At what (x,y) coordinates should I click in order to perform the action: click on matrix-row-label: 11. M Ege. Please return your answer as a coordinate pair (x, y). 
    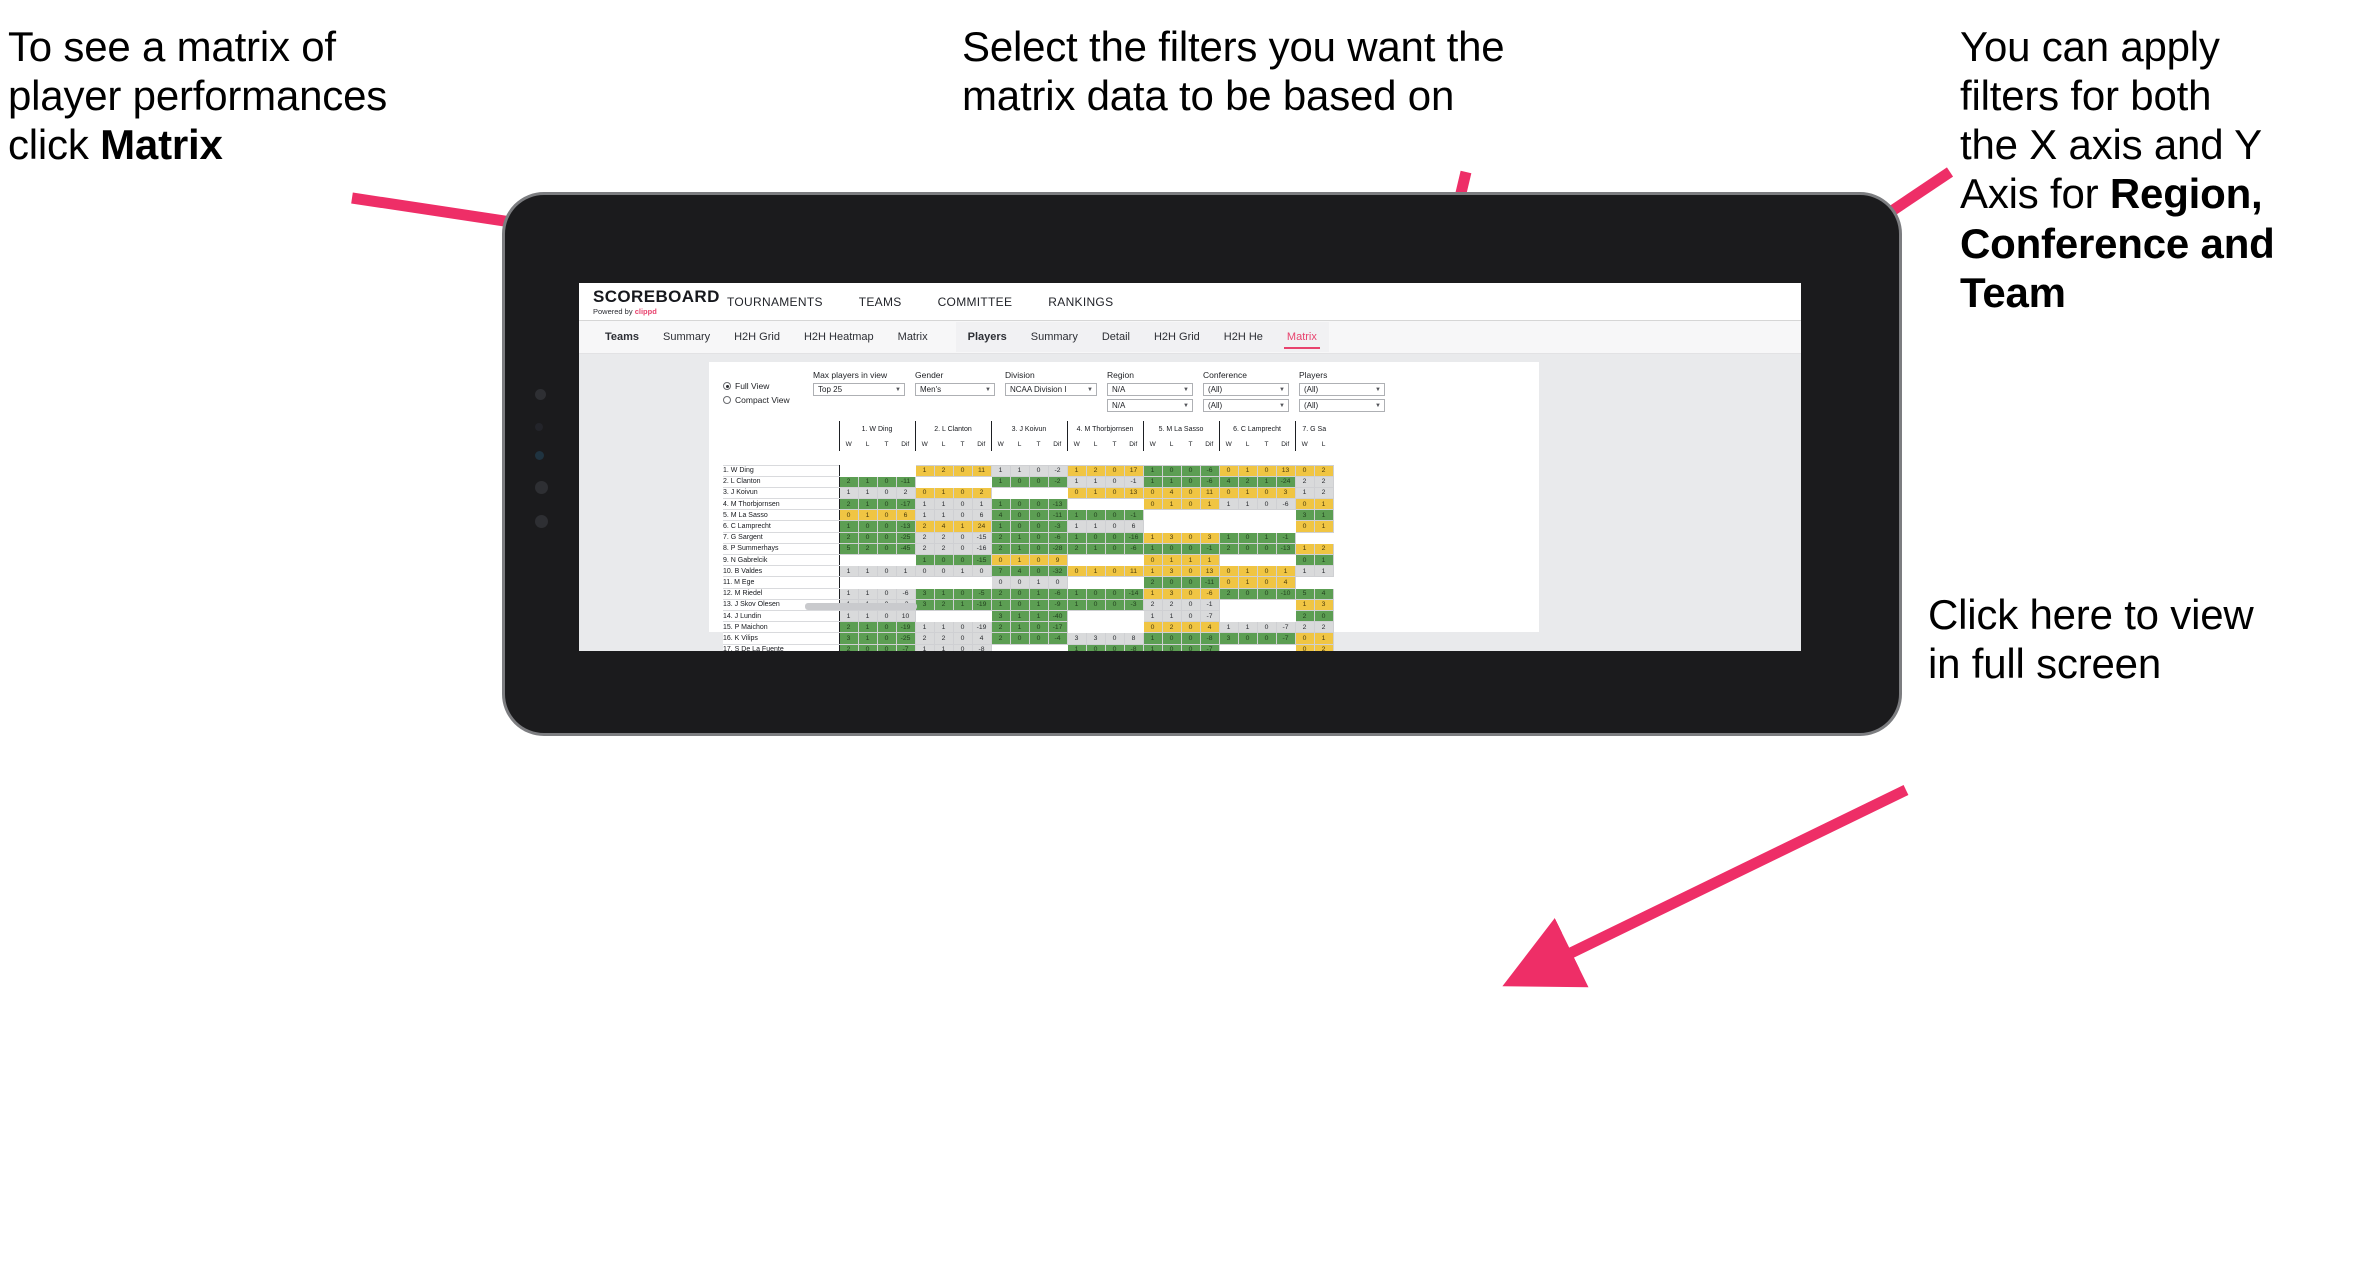
    Looking at the image, I should click on (781, 582).